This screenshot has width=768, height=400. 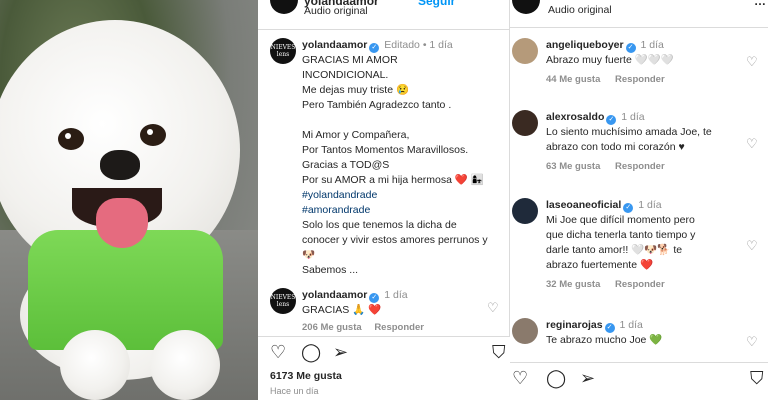 I want to click on hashtag-link: #amorandrade, so click(x=404, y=210).